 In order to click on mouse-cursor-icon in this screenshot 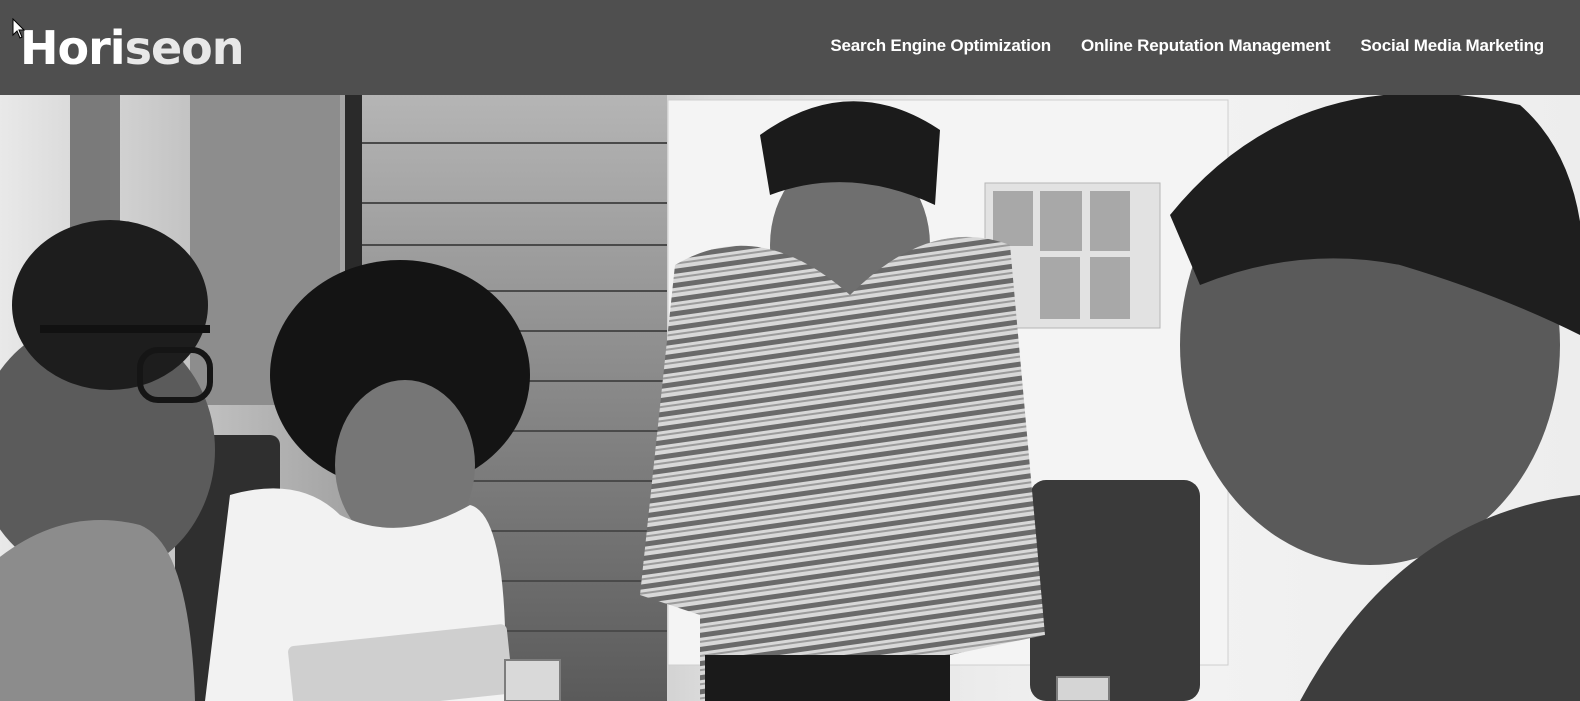, I will do `click(19, 28)`.